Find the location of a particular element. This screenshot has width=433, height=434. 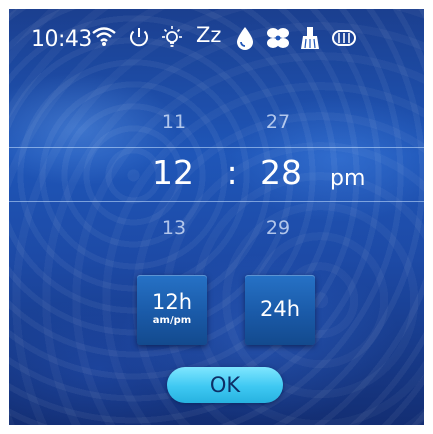

sleep-icon: Zz is located at coordinates (209, 35).